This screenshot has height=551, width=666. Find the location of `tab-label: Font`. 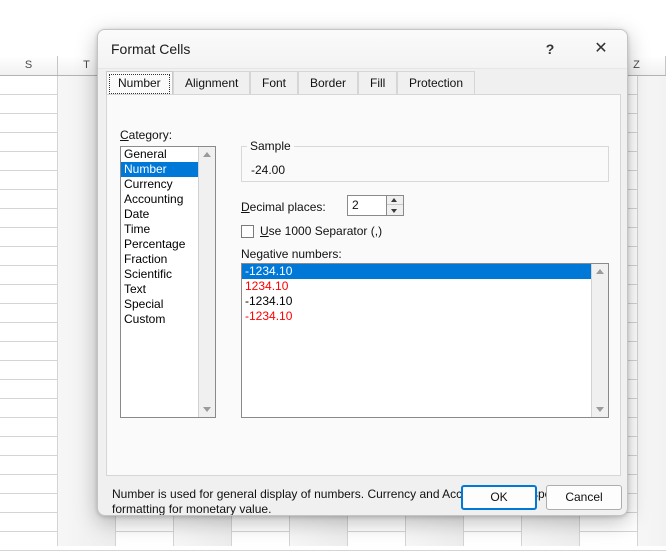

tab-label: Font is located at coordinates (274, 83).